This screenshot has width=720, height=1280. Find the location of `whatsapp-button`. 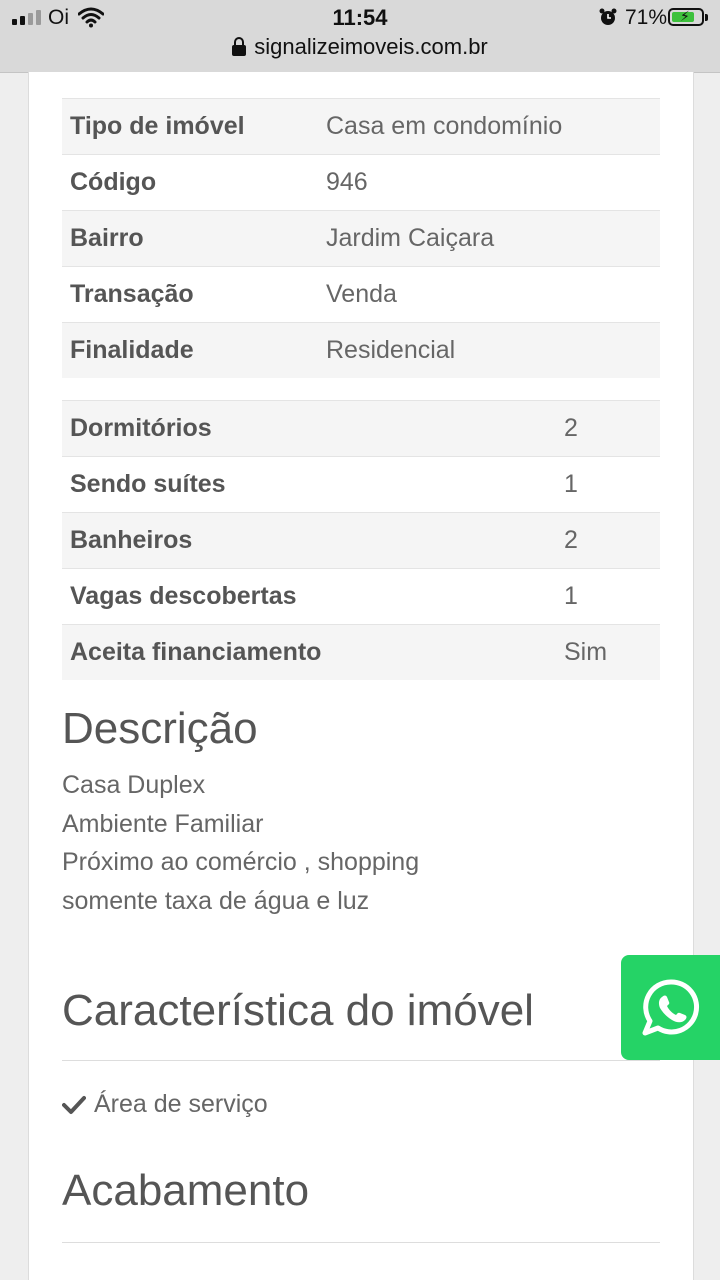

whatsapp-button is located at coordinates (670, 1007).